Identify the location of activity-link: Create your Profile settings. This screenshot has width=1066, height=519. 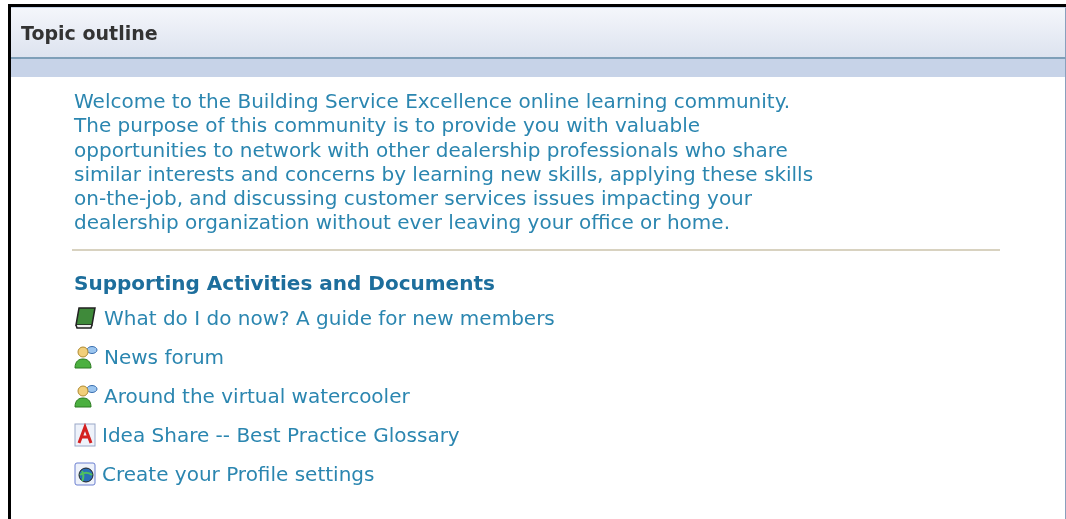
(238, 474).